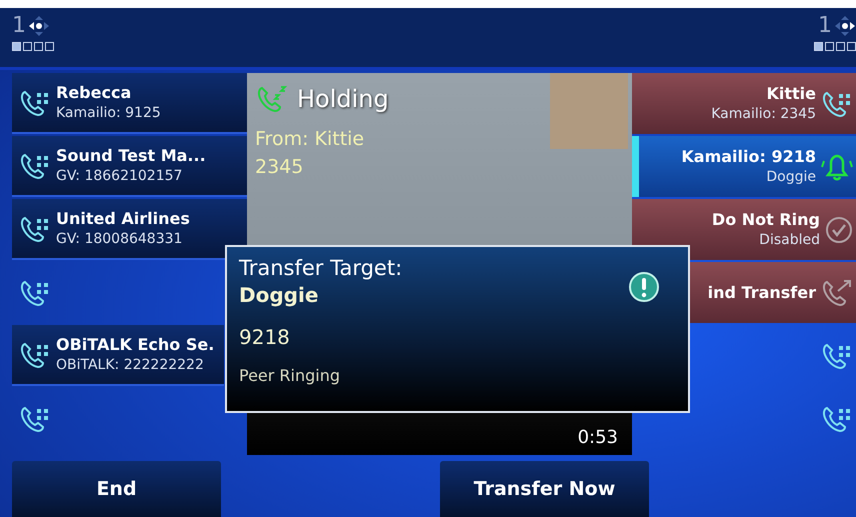  I want to click on check-icon, so click(839, 229).